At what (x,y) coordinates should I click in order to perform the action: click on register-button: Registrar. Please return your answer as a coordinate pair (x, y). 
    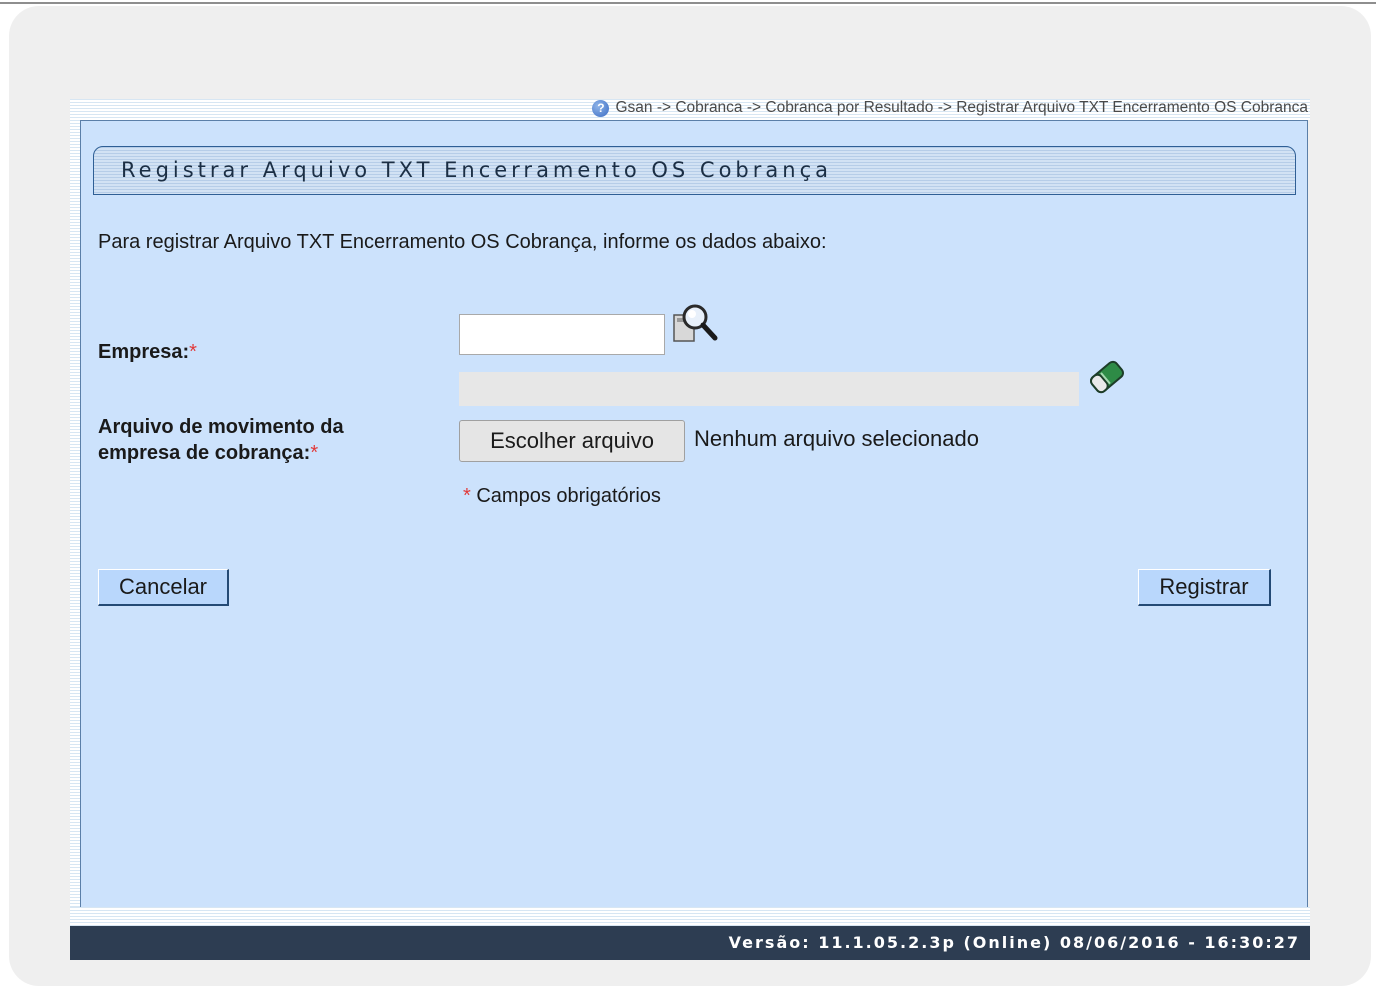
    Looking at the image, I should click on (1204, 587).